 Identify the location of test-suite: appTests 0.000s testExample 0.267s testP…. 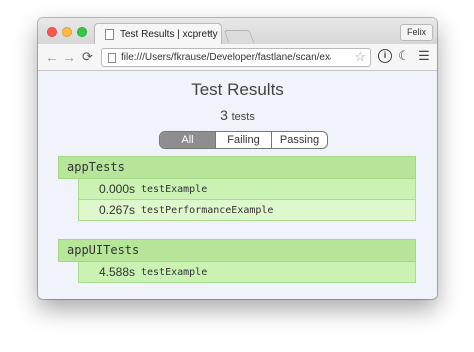
(237, 188).